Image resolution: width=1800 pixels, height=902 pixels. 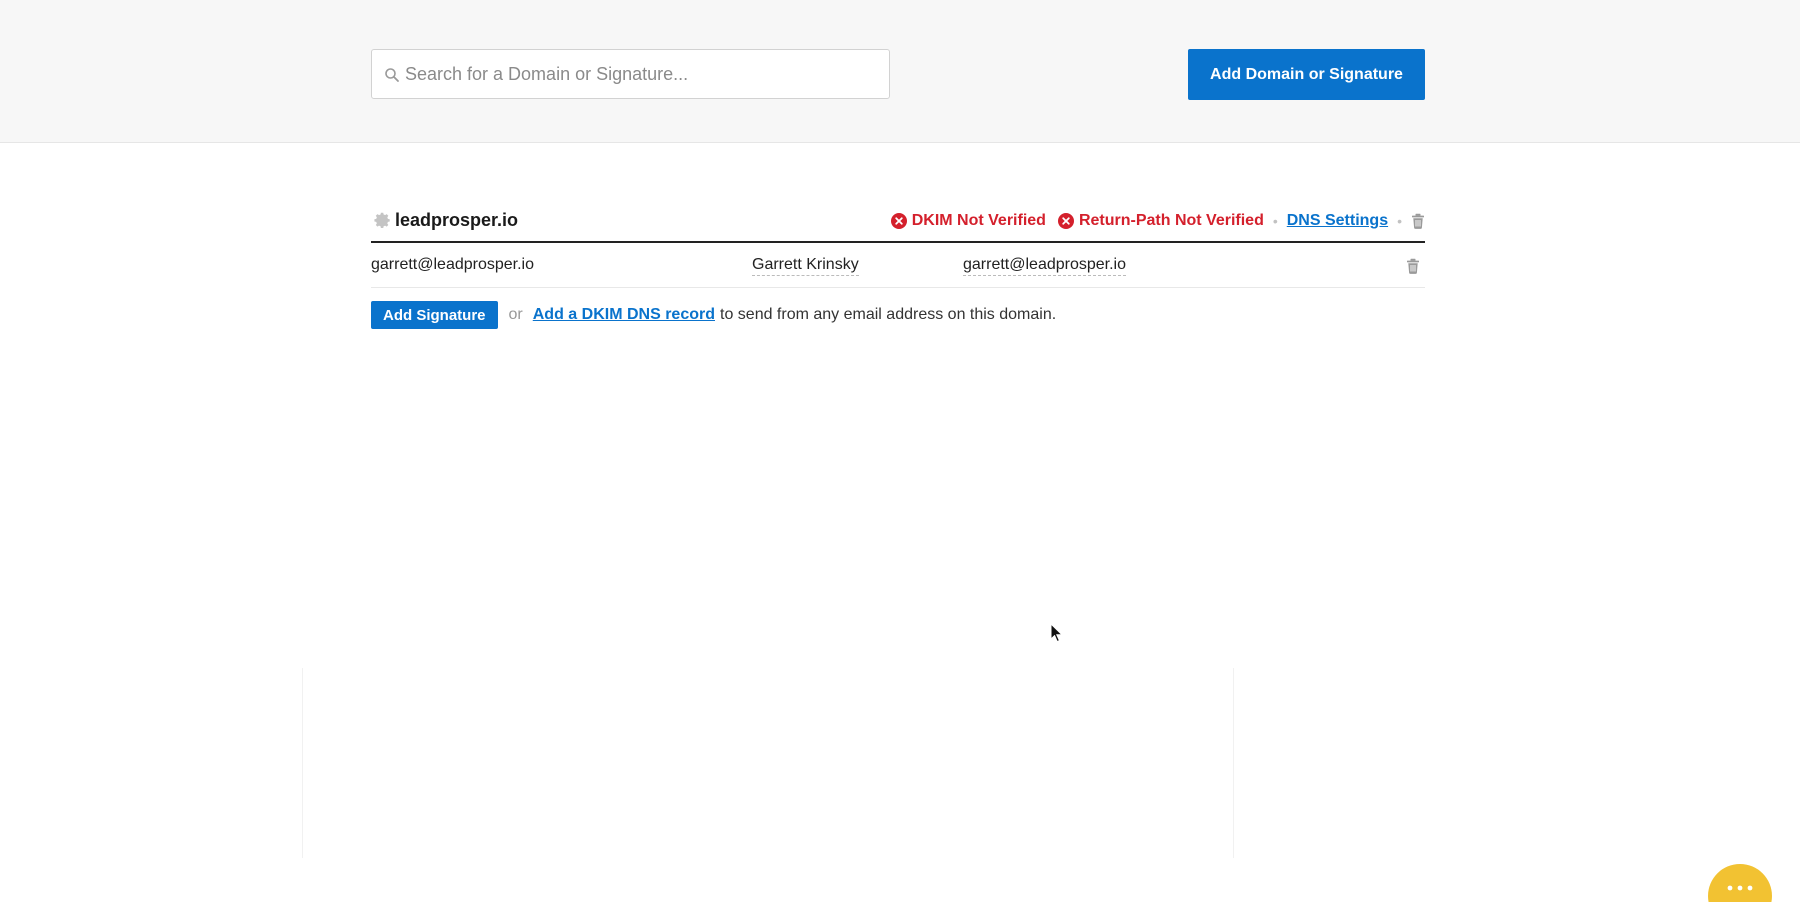 What do you see at coordinates (434, 315) in the screenshot?
I see `add-signature-button: Add Signature` at bounding box center [434, 315].